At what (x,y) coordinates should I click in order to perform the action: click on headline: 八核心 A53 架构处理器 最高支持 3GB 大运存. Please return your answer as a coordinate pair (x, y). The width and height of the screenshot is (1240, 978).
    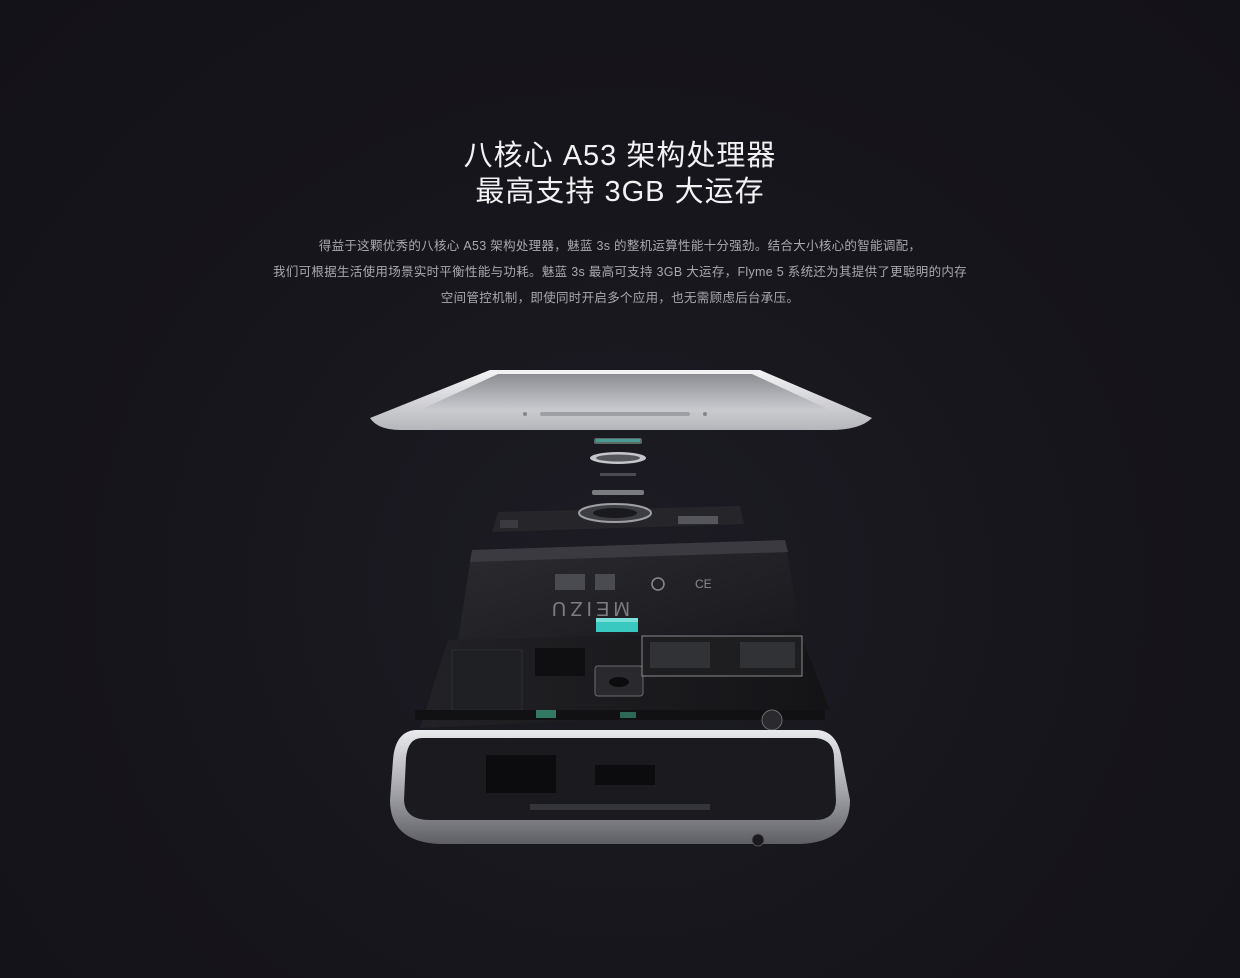
    Looking at the image, I should click on (620, 174).